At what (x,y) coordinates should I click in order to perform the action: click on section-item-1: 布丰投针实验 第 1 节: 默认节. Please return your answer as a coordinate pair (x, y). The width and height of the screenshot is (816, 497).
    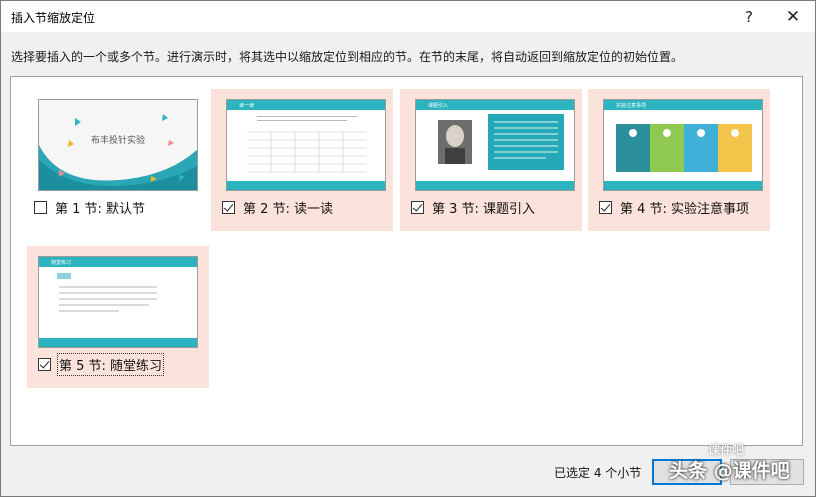
    Looking at the image, I should click on (114, 160).